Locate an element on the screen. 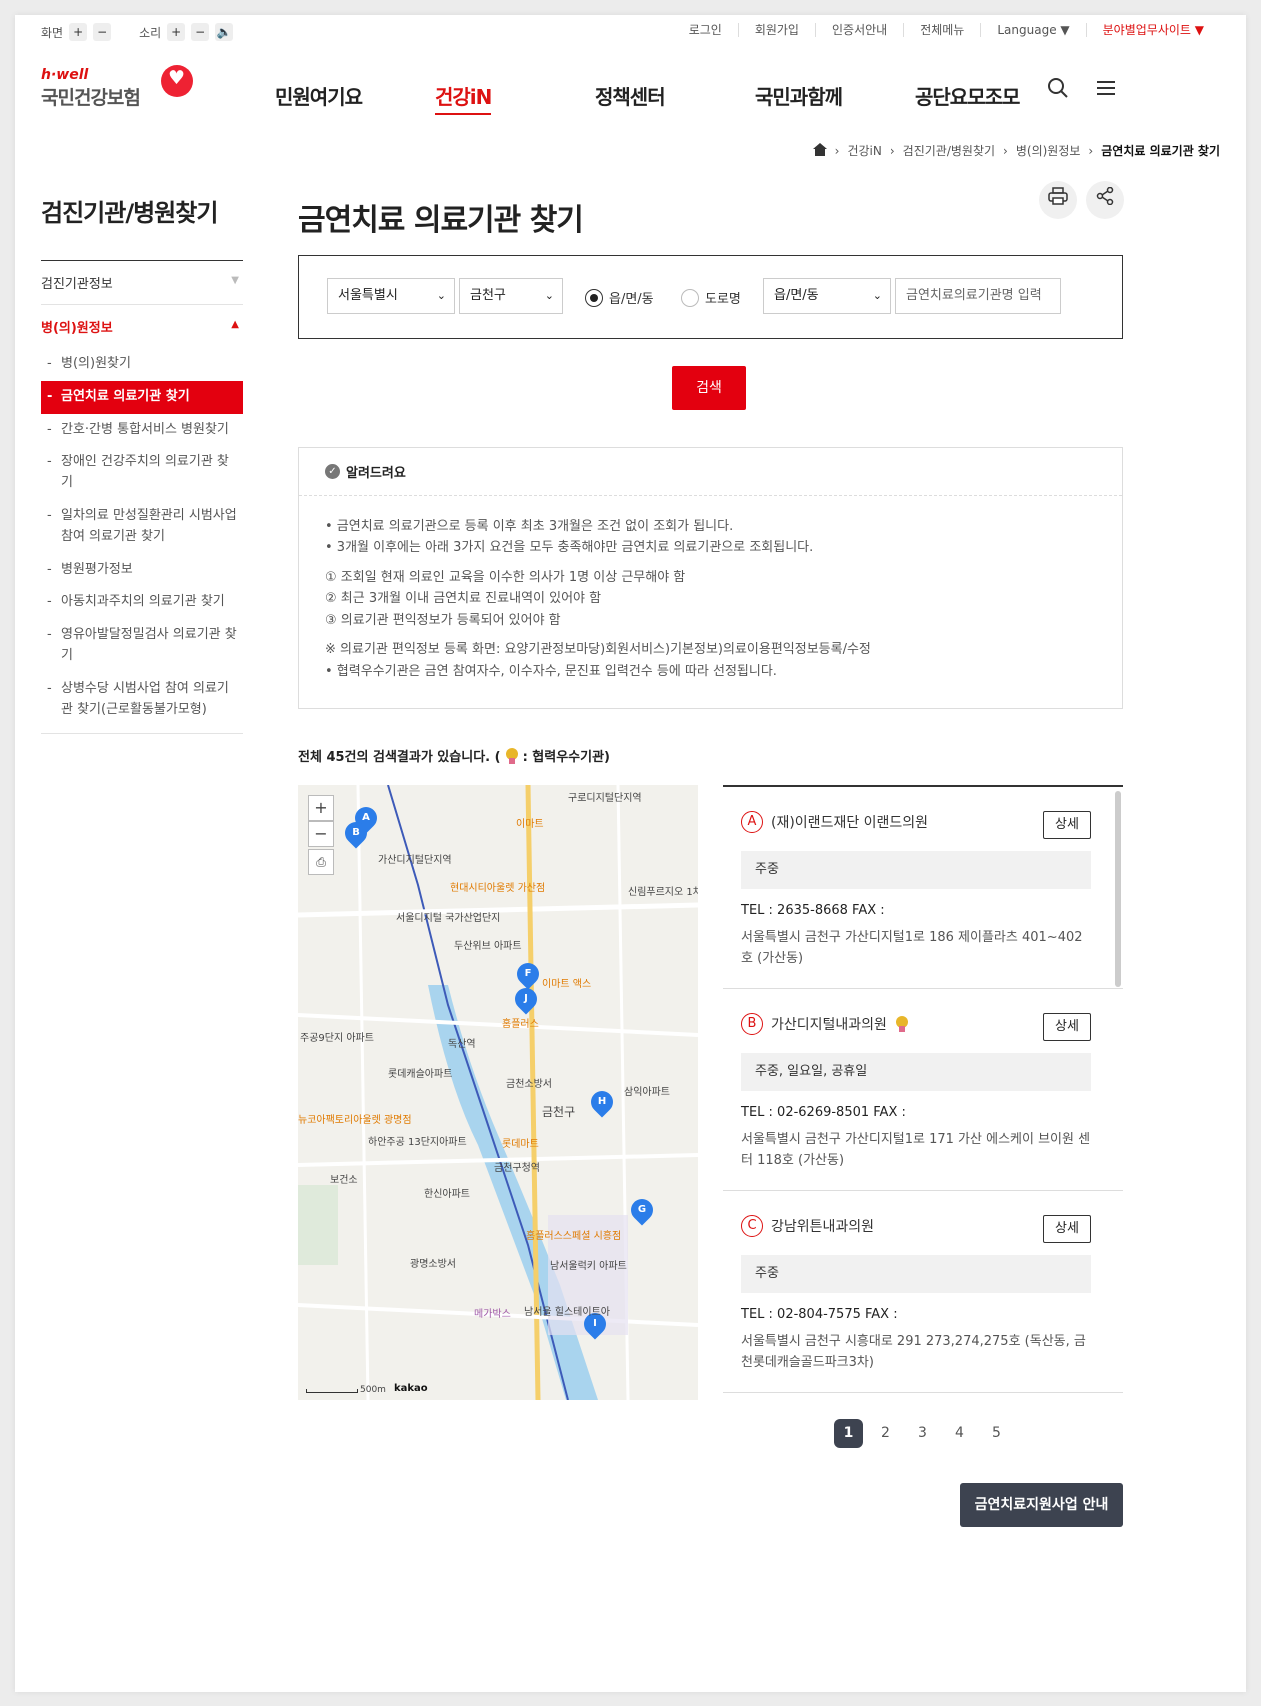 This screenshot has height=1706, width=1261. map-pin: H is located at coordinates (602, 1102).